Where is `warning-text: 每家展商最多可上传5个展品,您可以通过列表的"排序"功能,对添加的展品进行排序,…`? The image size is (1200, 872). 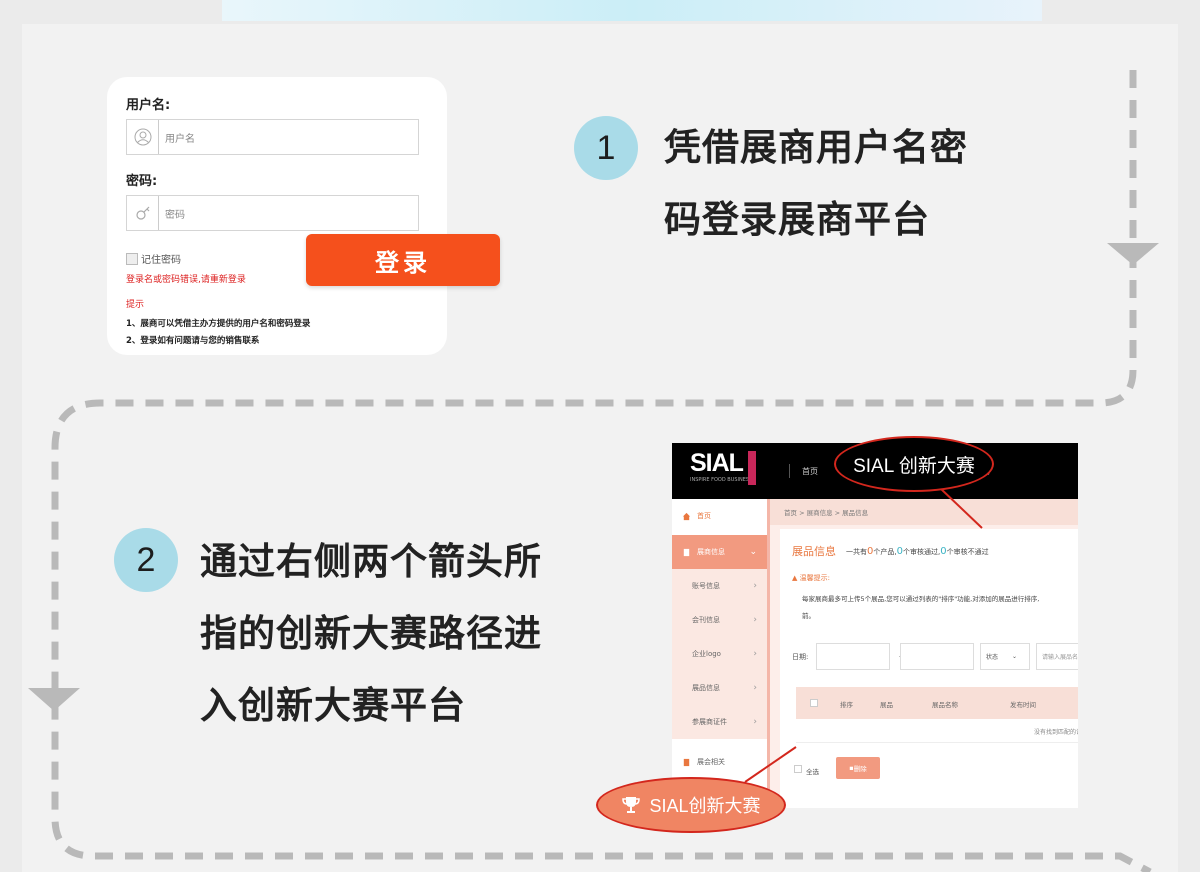
warning-text: 每家展商最多可上传5个展品,您可以通过列表的"排序"功能,对添加的展品进行排序,… is located at coordinates (940, 608).